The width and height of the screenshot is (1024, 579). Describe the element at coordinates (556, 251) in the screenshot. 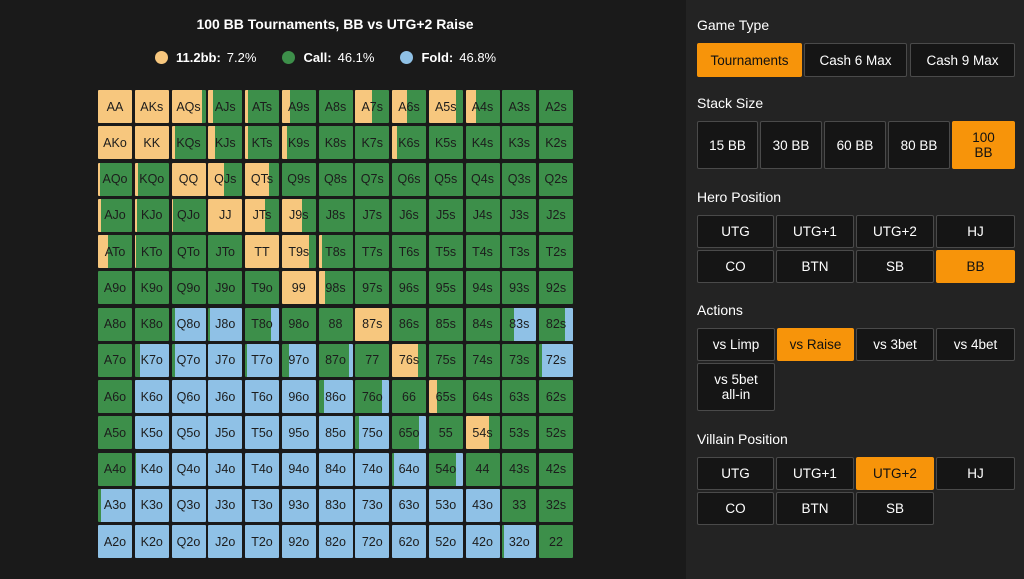

I see `hand-cell: T2s` at that location.